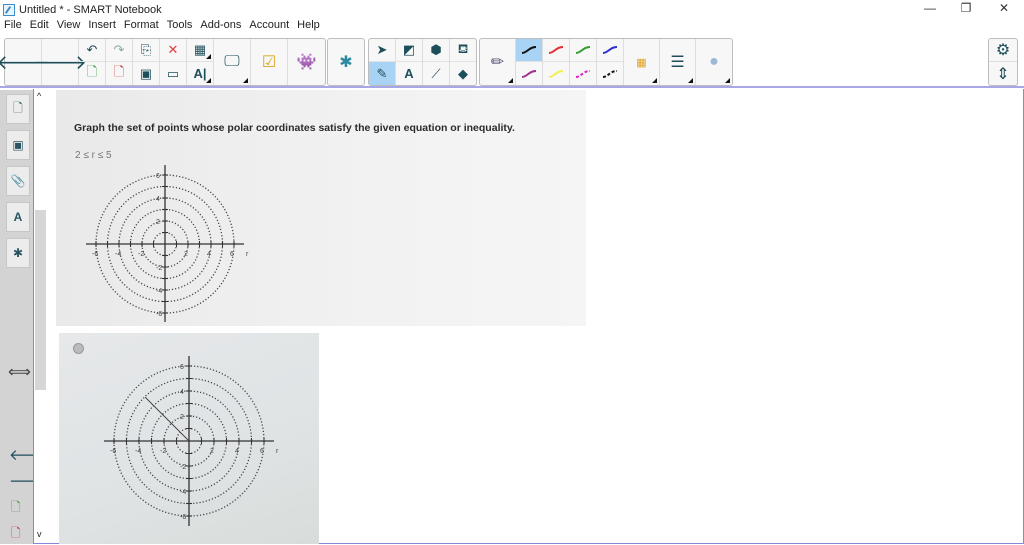 Image resolution: width=1024 pixels, height=545 pixels. I want to click on line-style-button: ☰, so click(678, 62).